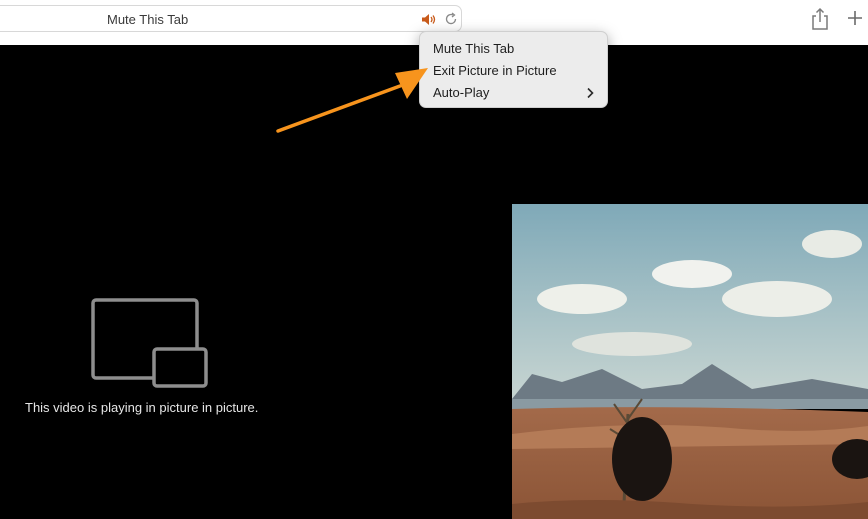 This screenshot has width=868, height=519. What do you see at coordinates (148, 19) in the screenshot?
I see `address-bar-text: Mute This Tab` at bounding box center [148, 19].